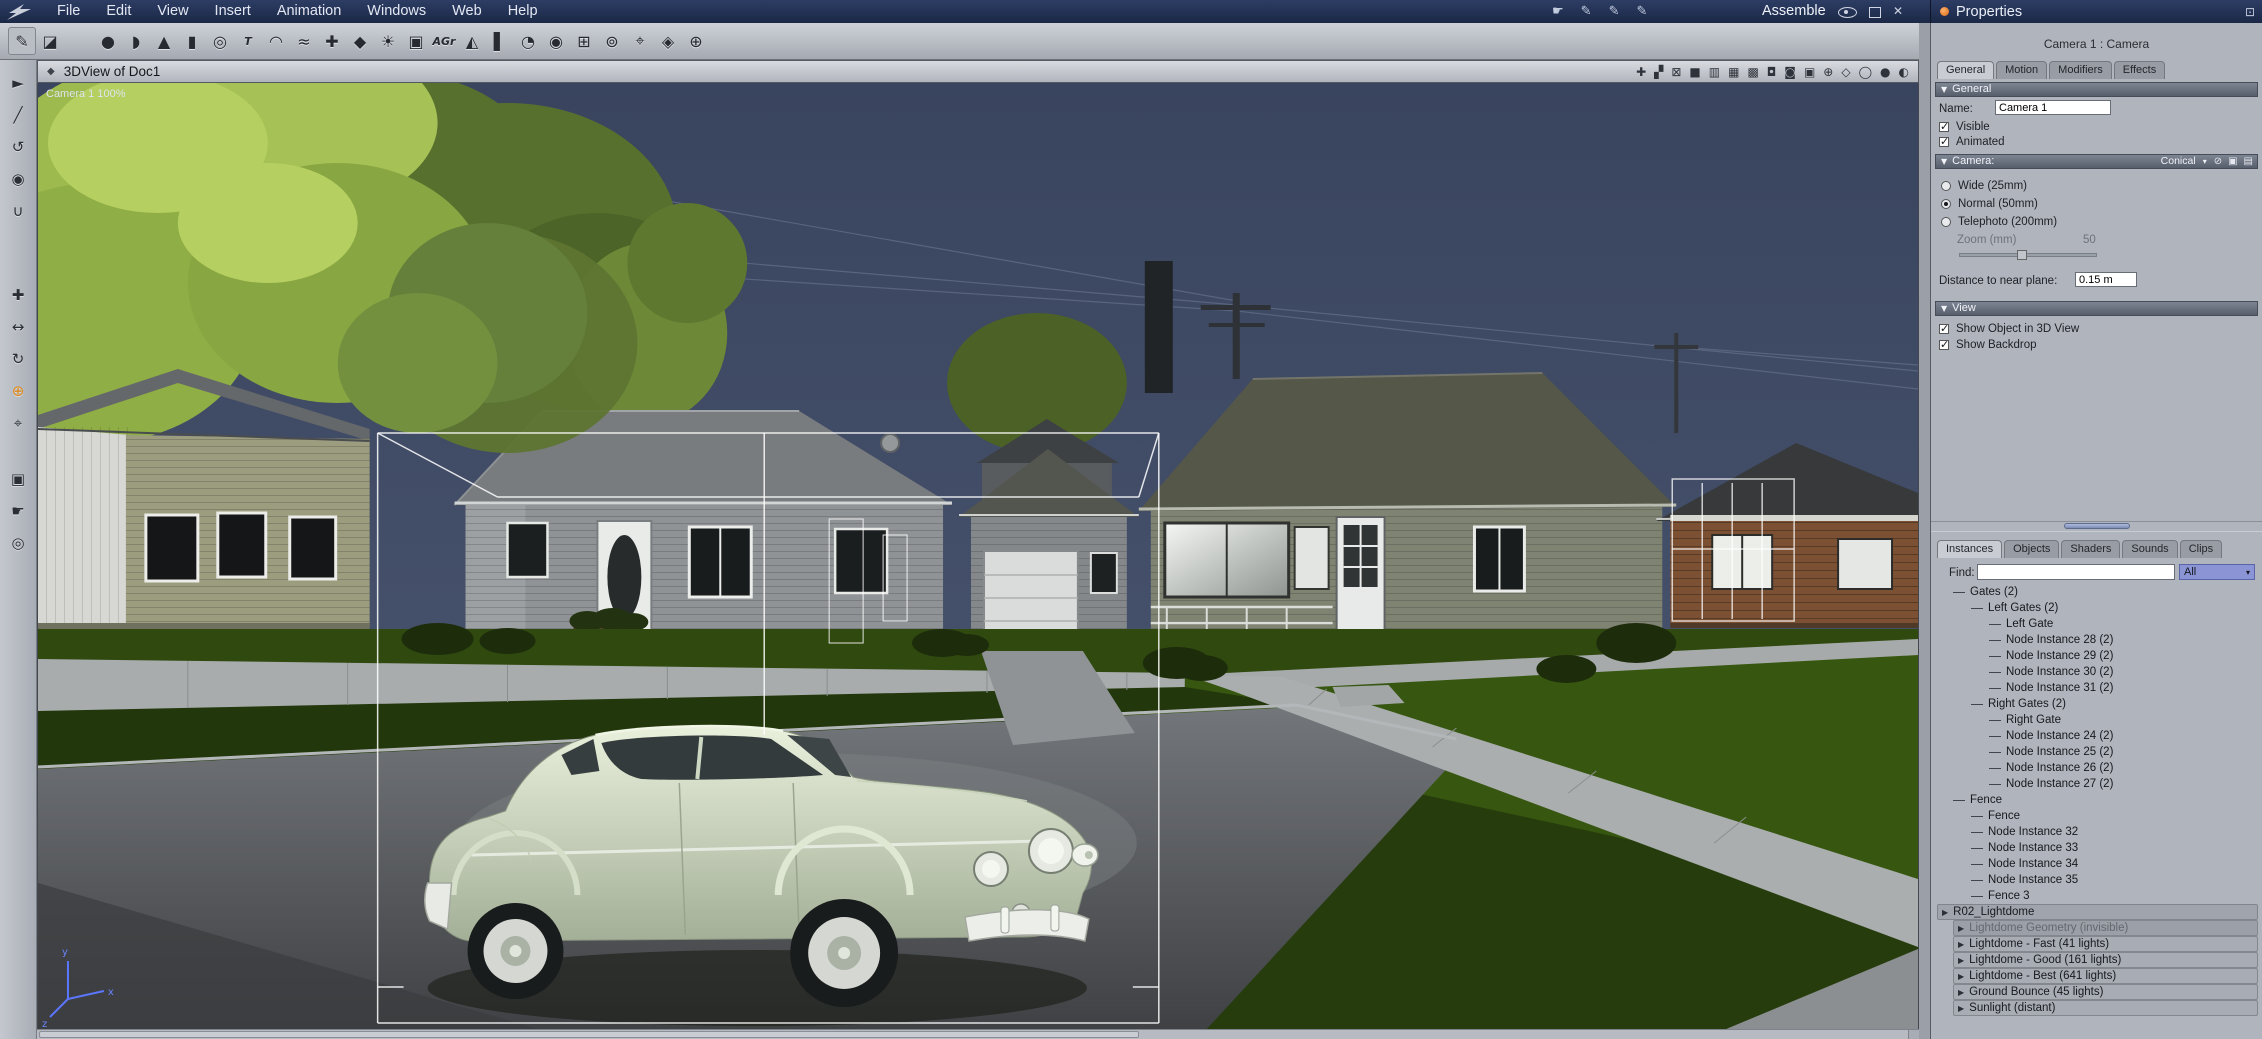  I want to click on zoom-slider, so click(2028, 255).